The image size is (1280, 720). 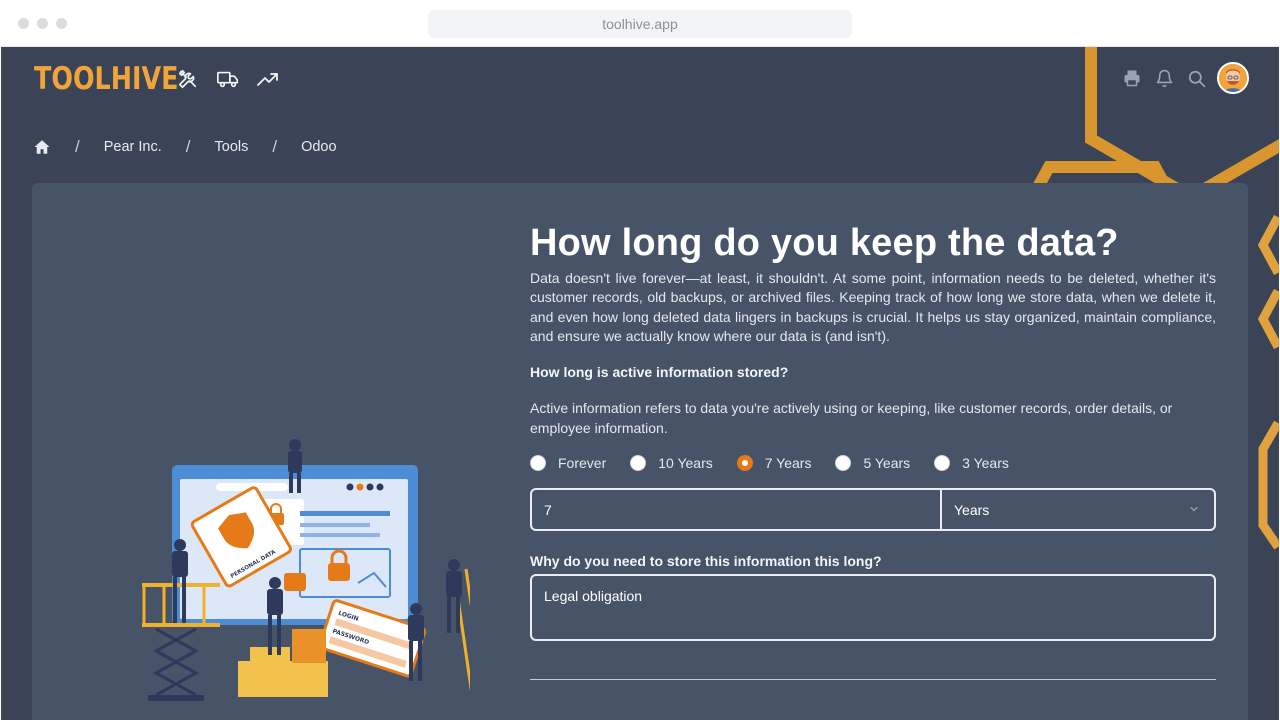 What do you see at coordinates (824, 243) in the screenshot?
I see `page-title: How long do you keep the data?` at bounding box center [824, 243].